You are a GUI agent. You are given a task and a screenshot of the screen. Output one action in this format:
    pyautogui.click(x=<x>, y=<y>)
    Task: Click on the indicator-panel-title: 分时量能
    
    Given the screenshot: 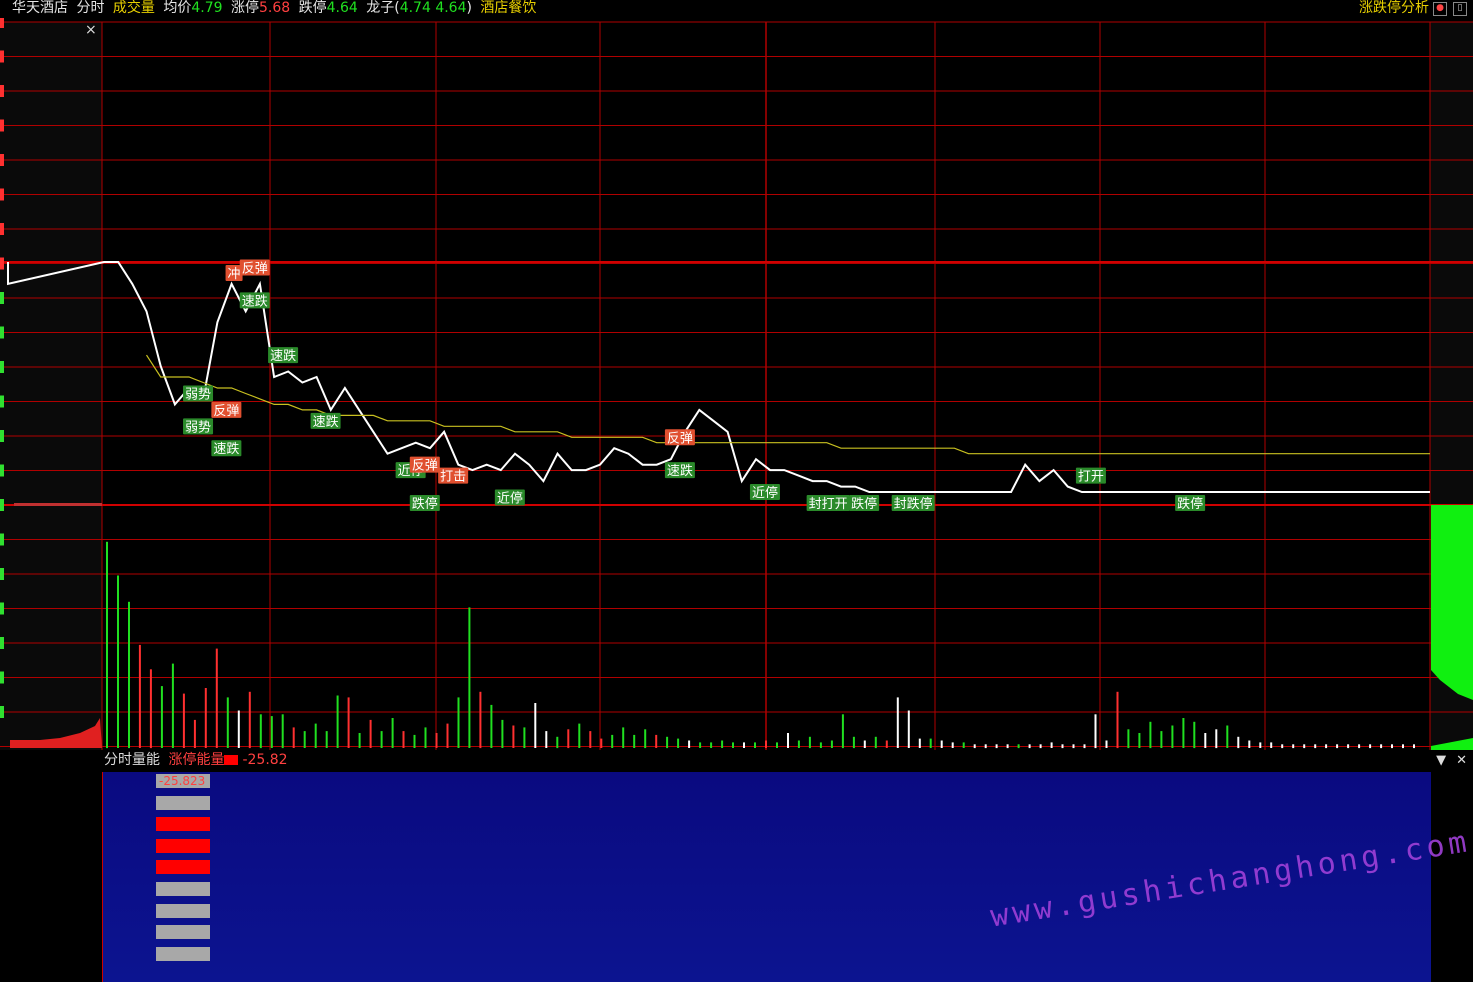 What is the action you would take?
    pyautogui.click(x=132, y=760)
    